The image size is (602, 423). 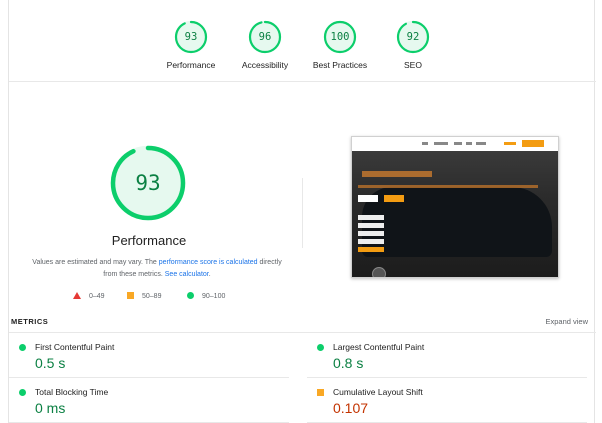 What do you see at coordinates (320, 392) in the screenshot?
I see `average-square-icon` at bounding box center [320, 392].